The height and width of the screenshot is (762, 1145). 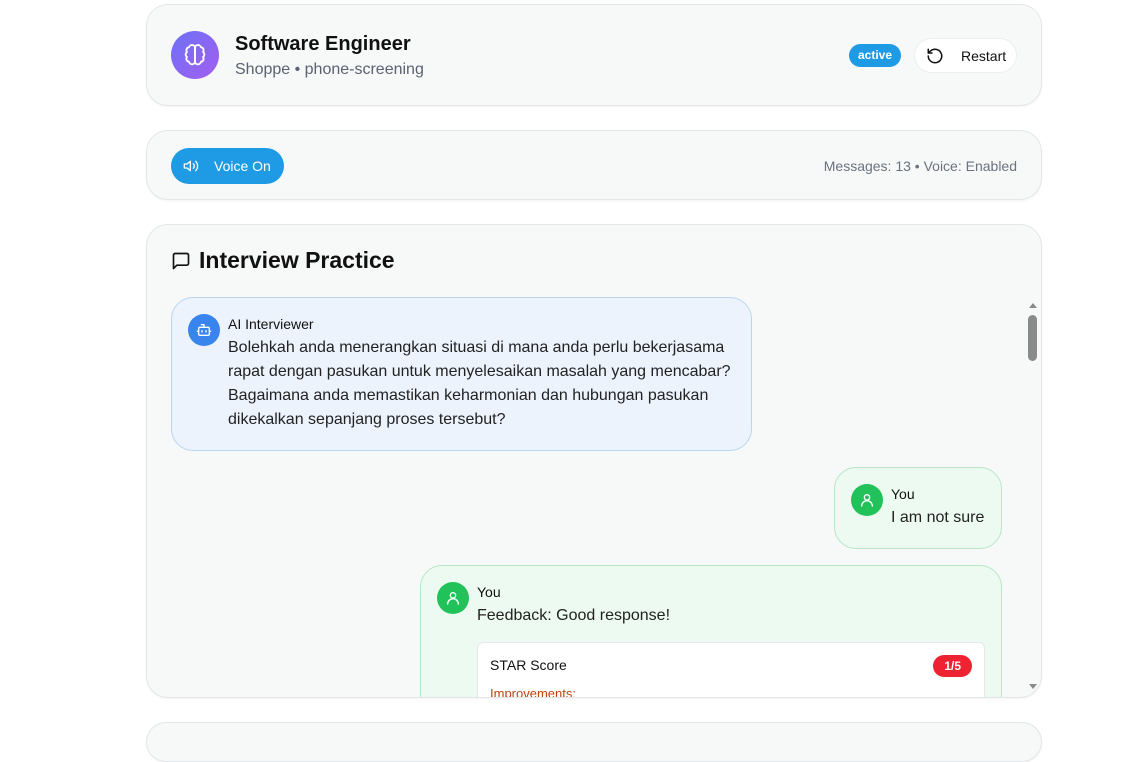 What do you see at coordinates (1033, 498) in the screenshot?
I see `chat-scrollbar` at bounding box center [1033, 498].